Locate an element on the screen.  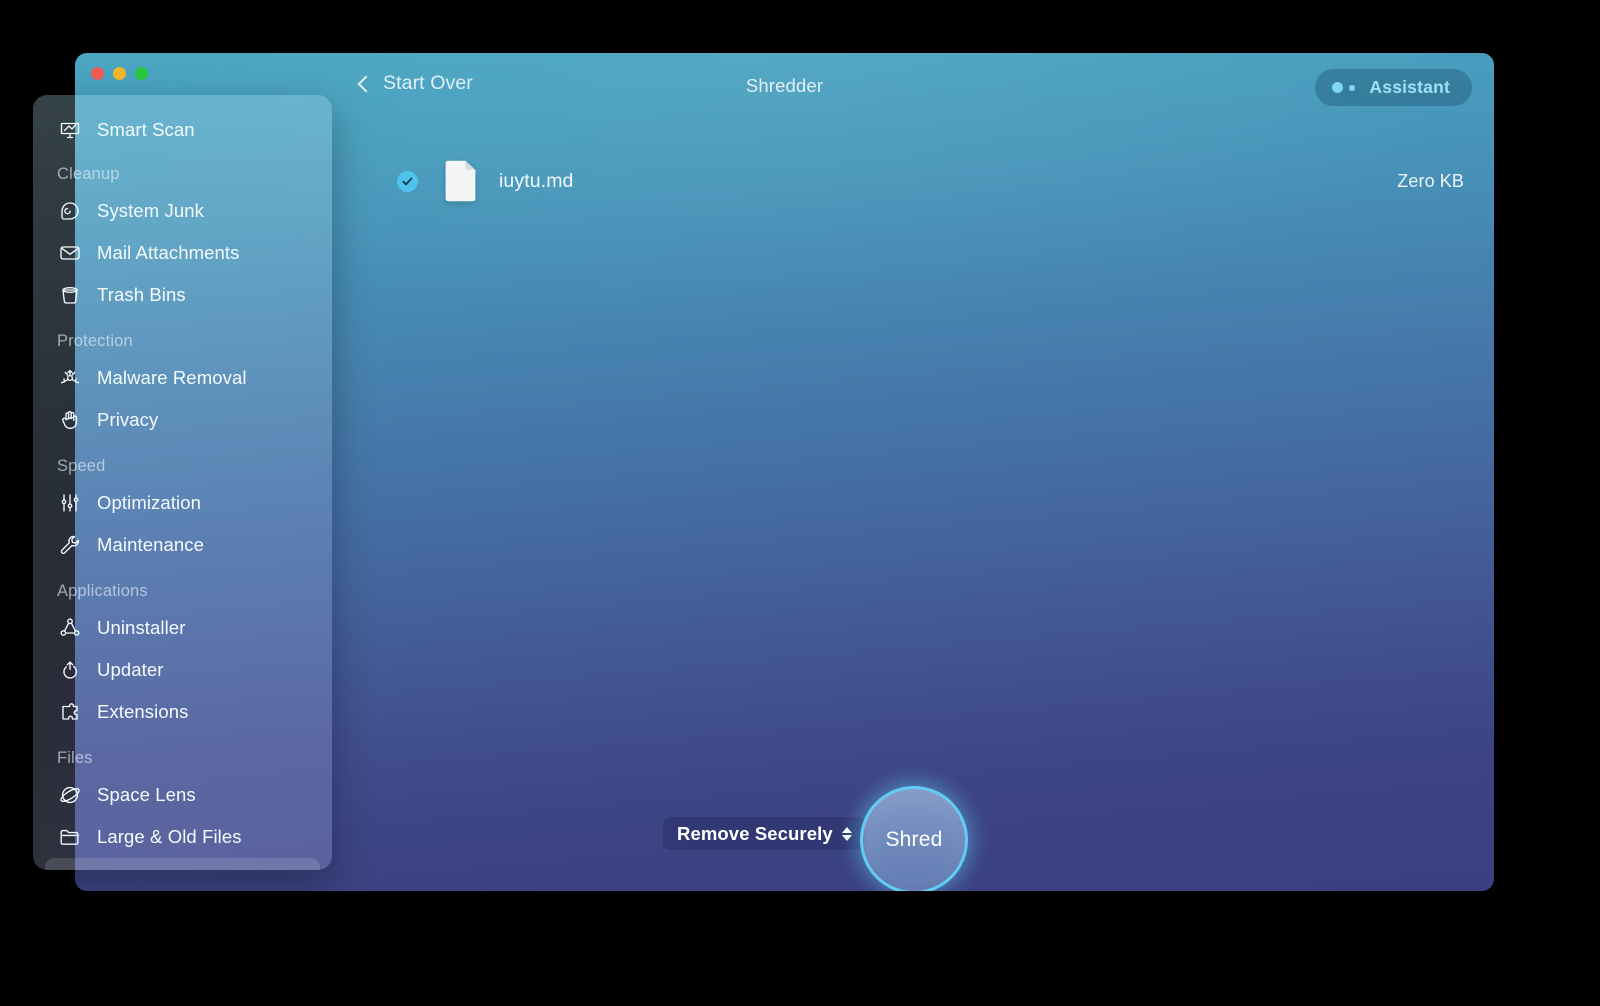
sidebar-item-label: Large & Old Files is located at coordinates (169, 836).